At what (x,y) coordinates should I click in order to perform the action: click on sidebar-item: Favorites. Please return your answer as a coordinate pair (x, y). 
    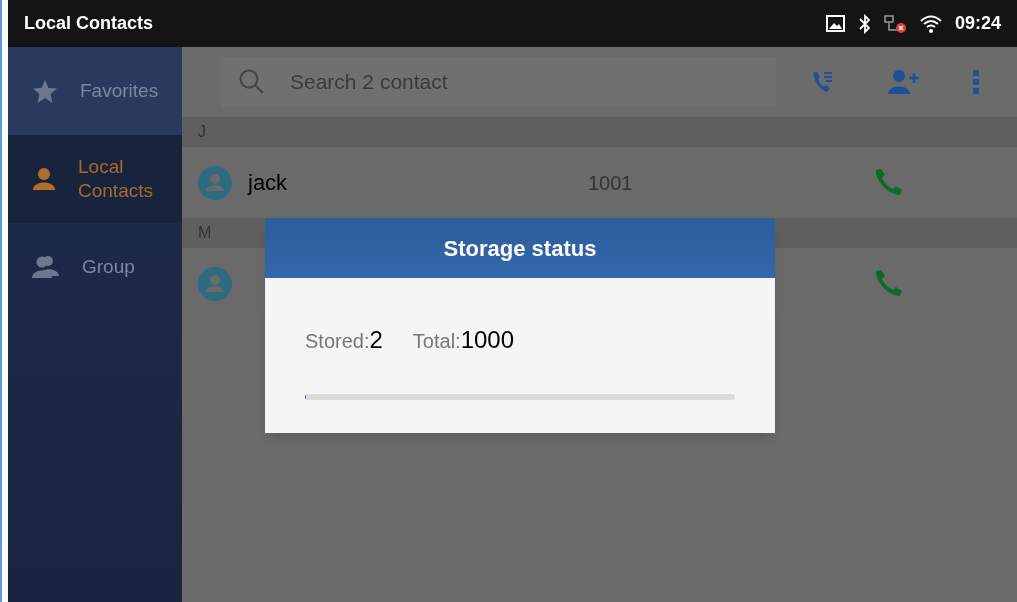
    Looking at the image, I should click on (95, 91).